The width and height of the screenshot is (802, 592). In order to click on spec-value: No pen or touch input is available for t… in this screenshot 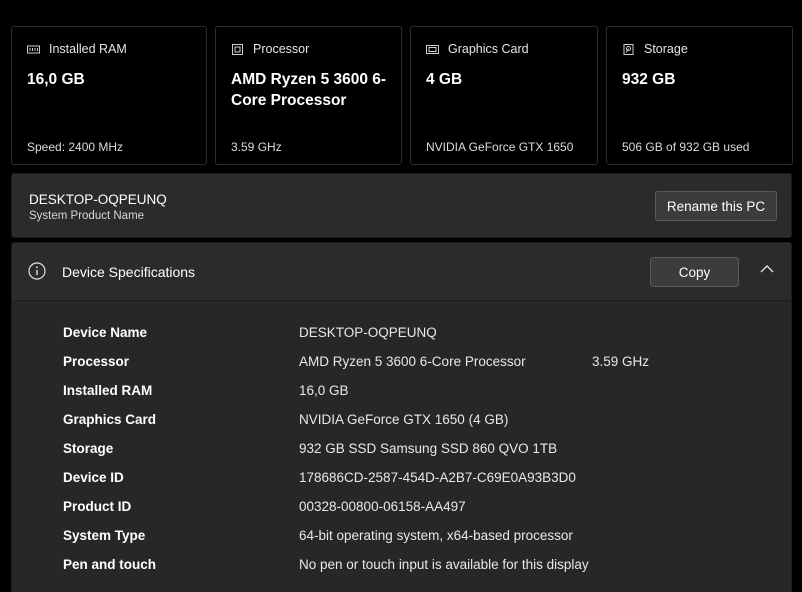, I will do `click(444, 564)`.